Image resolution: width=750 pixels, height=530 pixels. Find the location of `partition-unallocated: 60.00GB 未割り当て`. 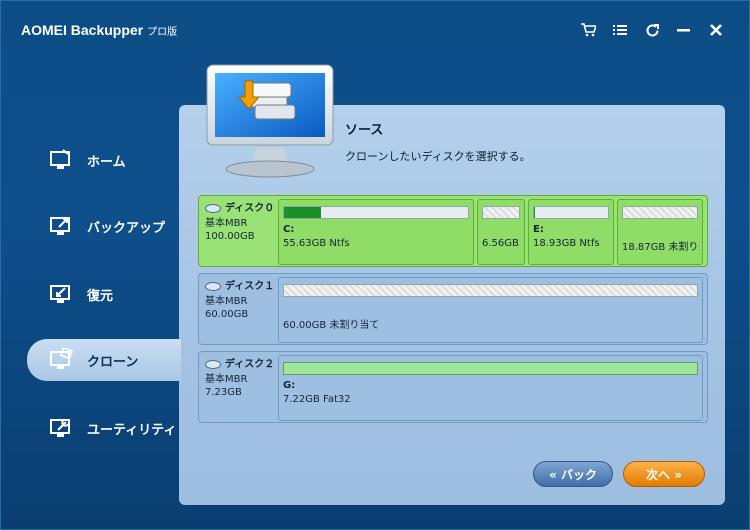

partition-unallocated: 60.00GB 未割り当て is located at coordinates (490, 310).